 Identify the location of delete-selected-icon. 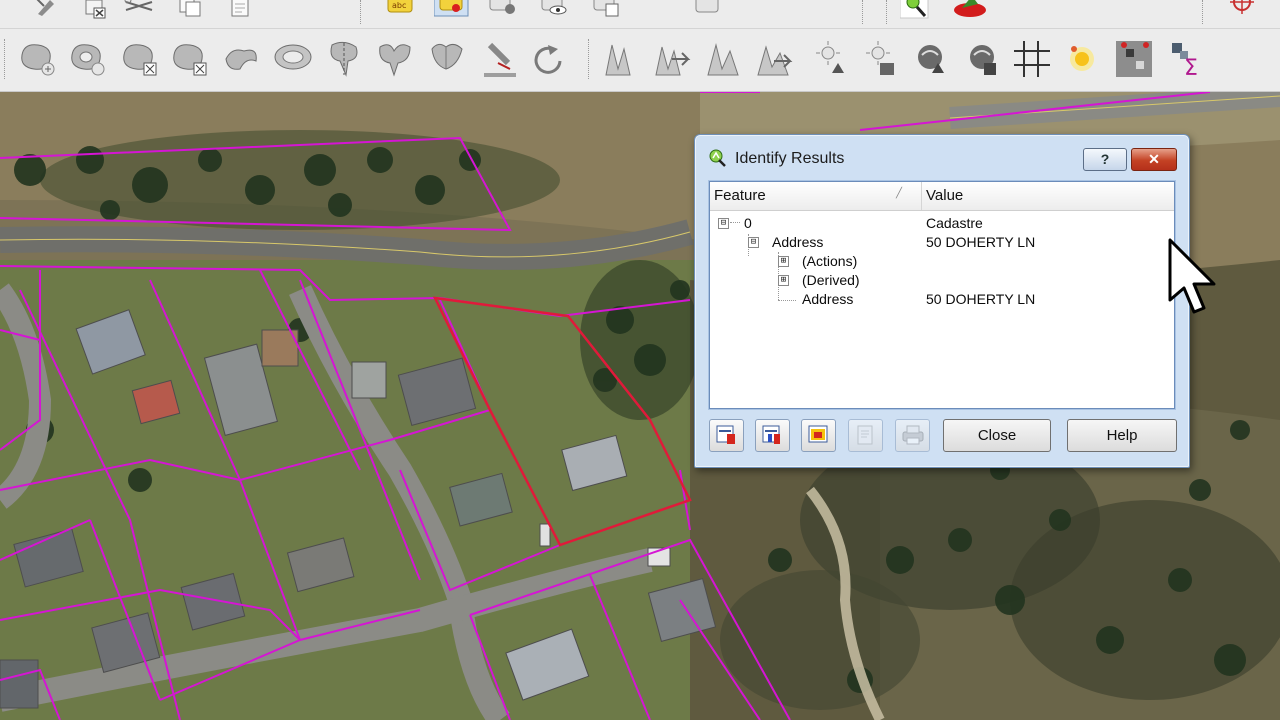
(96, 10).